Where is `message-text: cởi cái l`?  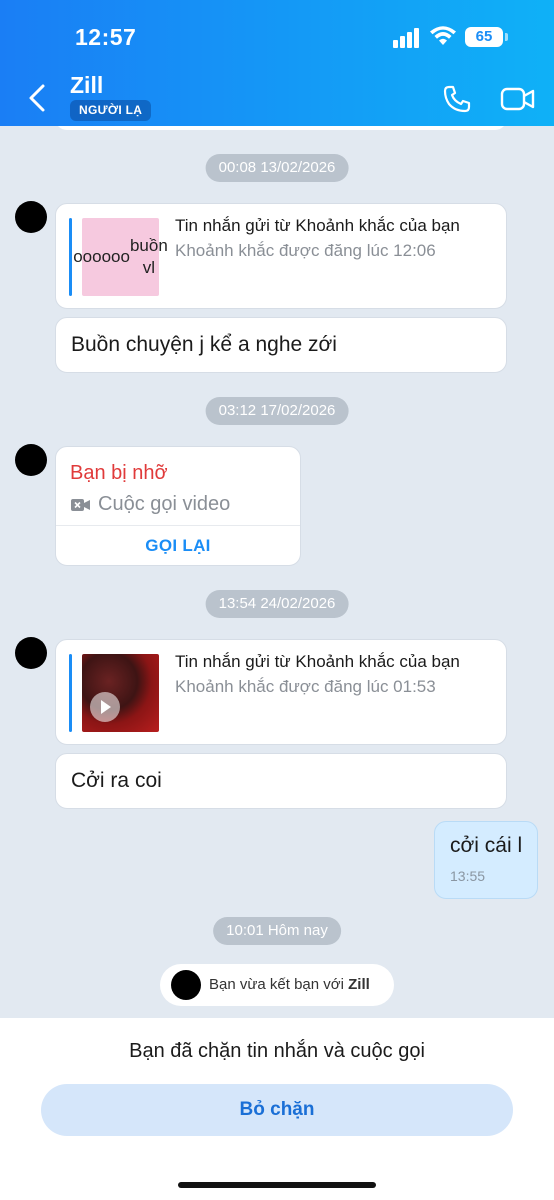 message-text: cởi cái l is located at coordinates (486, 845).